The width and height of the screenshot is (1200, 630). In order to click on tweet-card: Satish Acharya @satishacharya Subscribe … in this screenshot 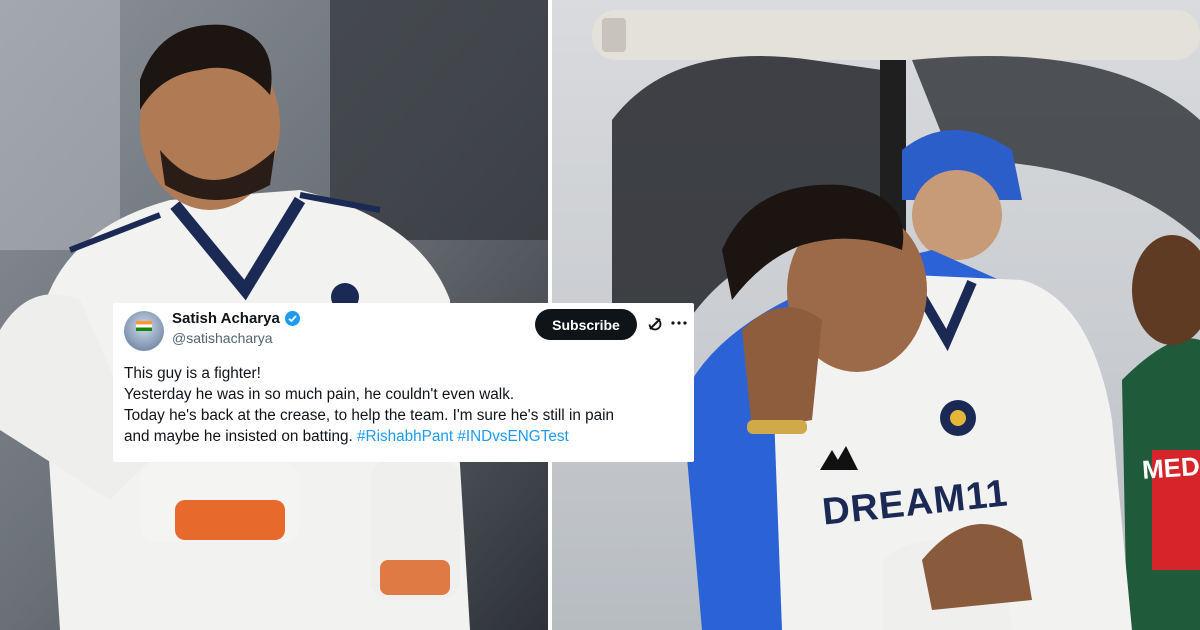, I will do `click(403, 382)`.